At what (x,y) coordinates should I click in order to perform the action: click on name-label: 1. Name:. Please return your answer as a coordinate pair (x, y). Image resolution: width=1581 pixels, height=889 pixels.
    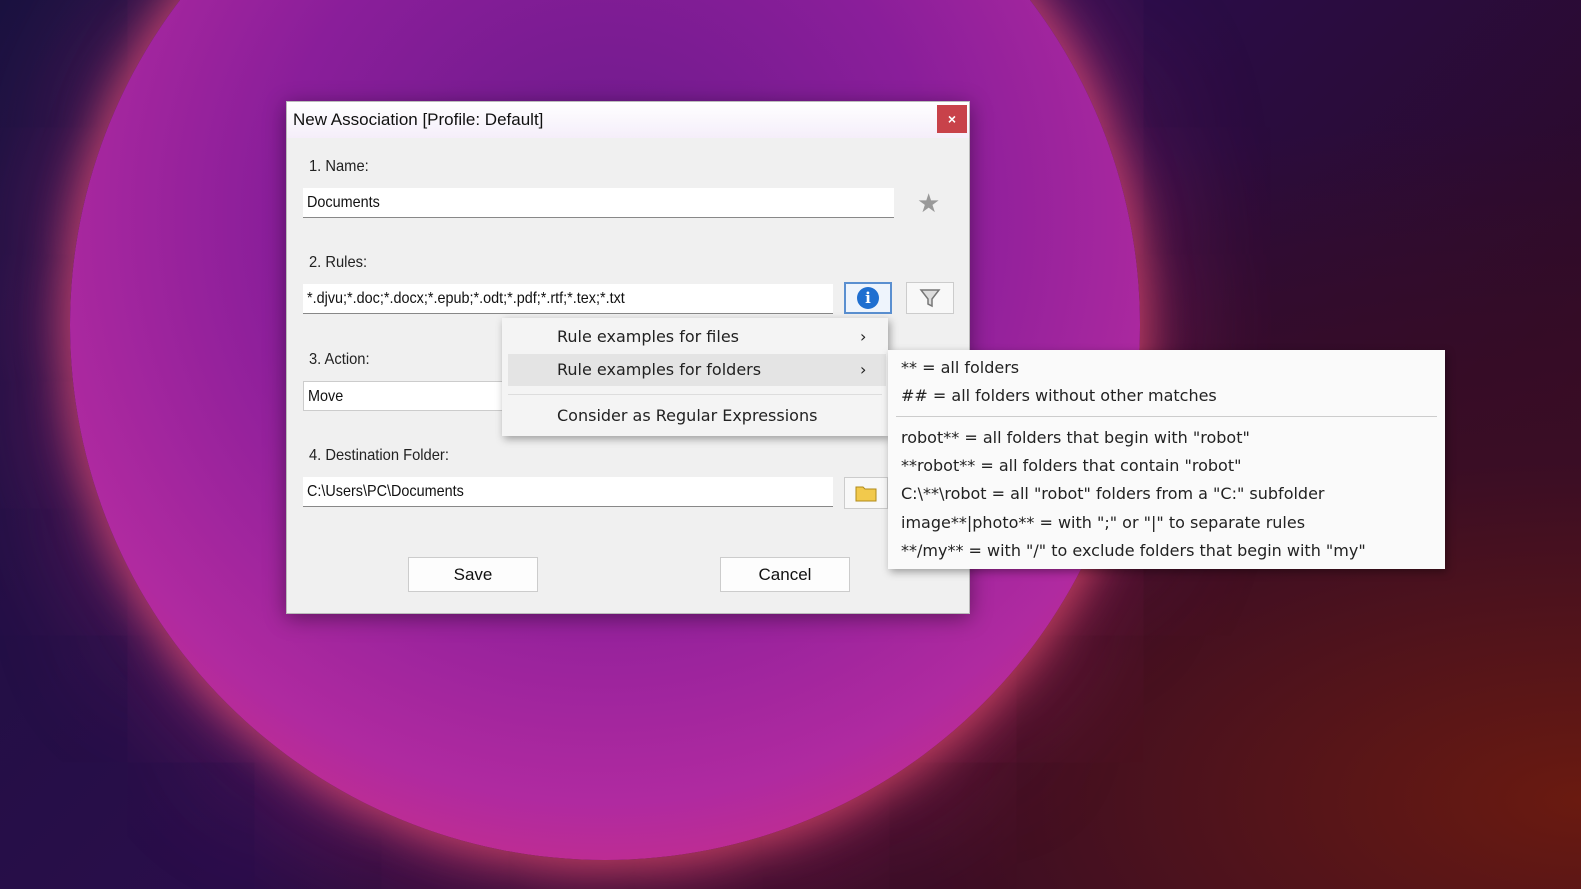
    Looking at the image, I should click on (339, 166).